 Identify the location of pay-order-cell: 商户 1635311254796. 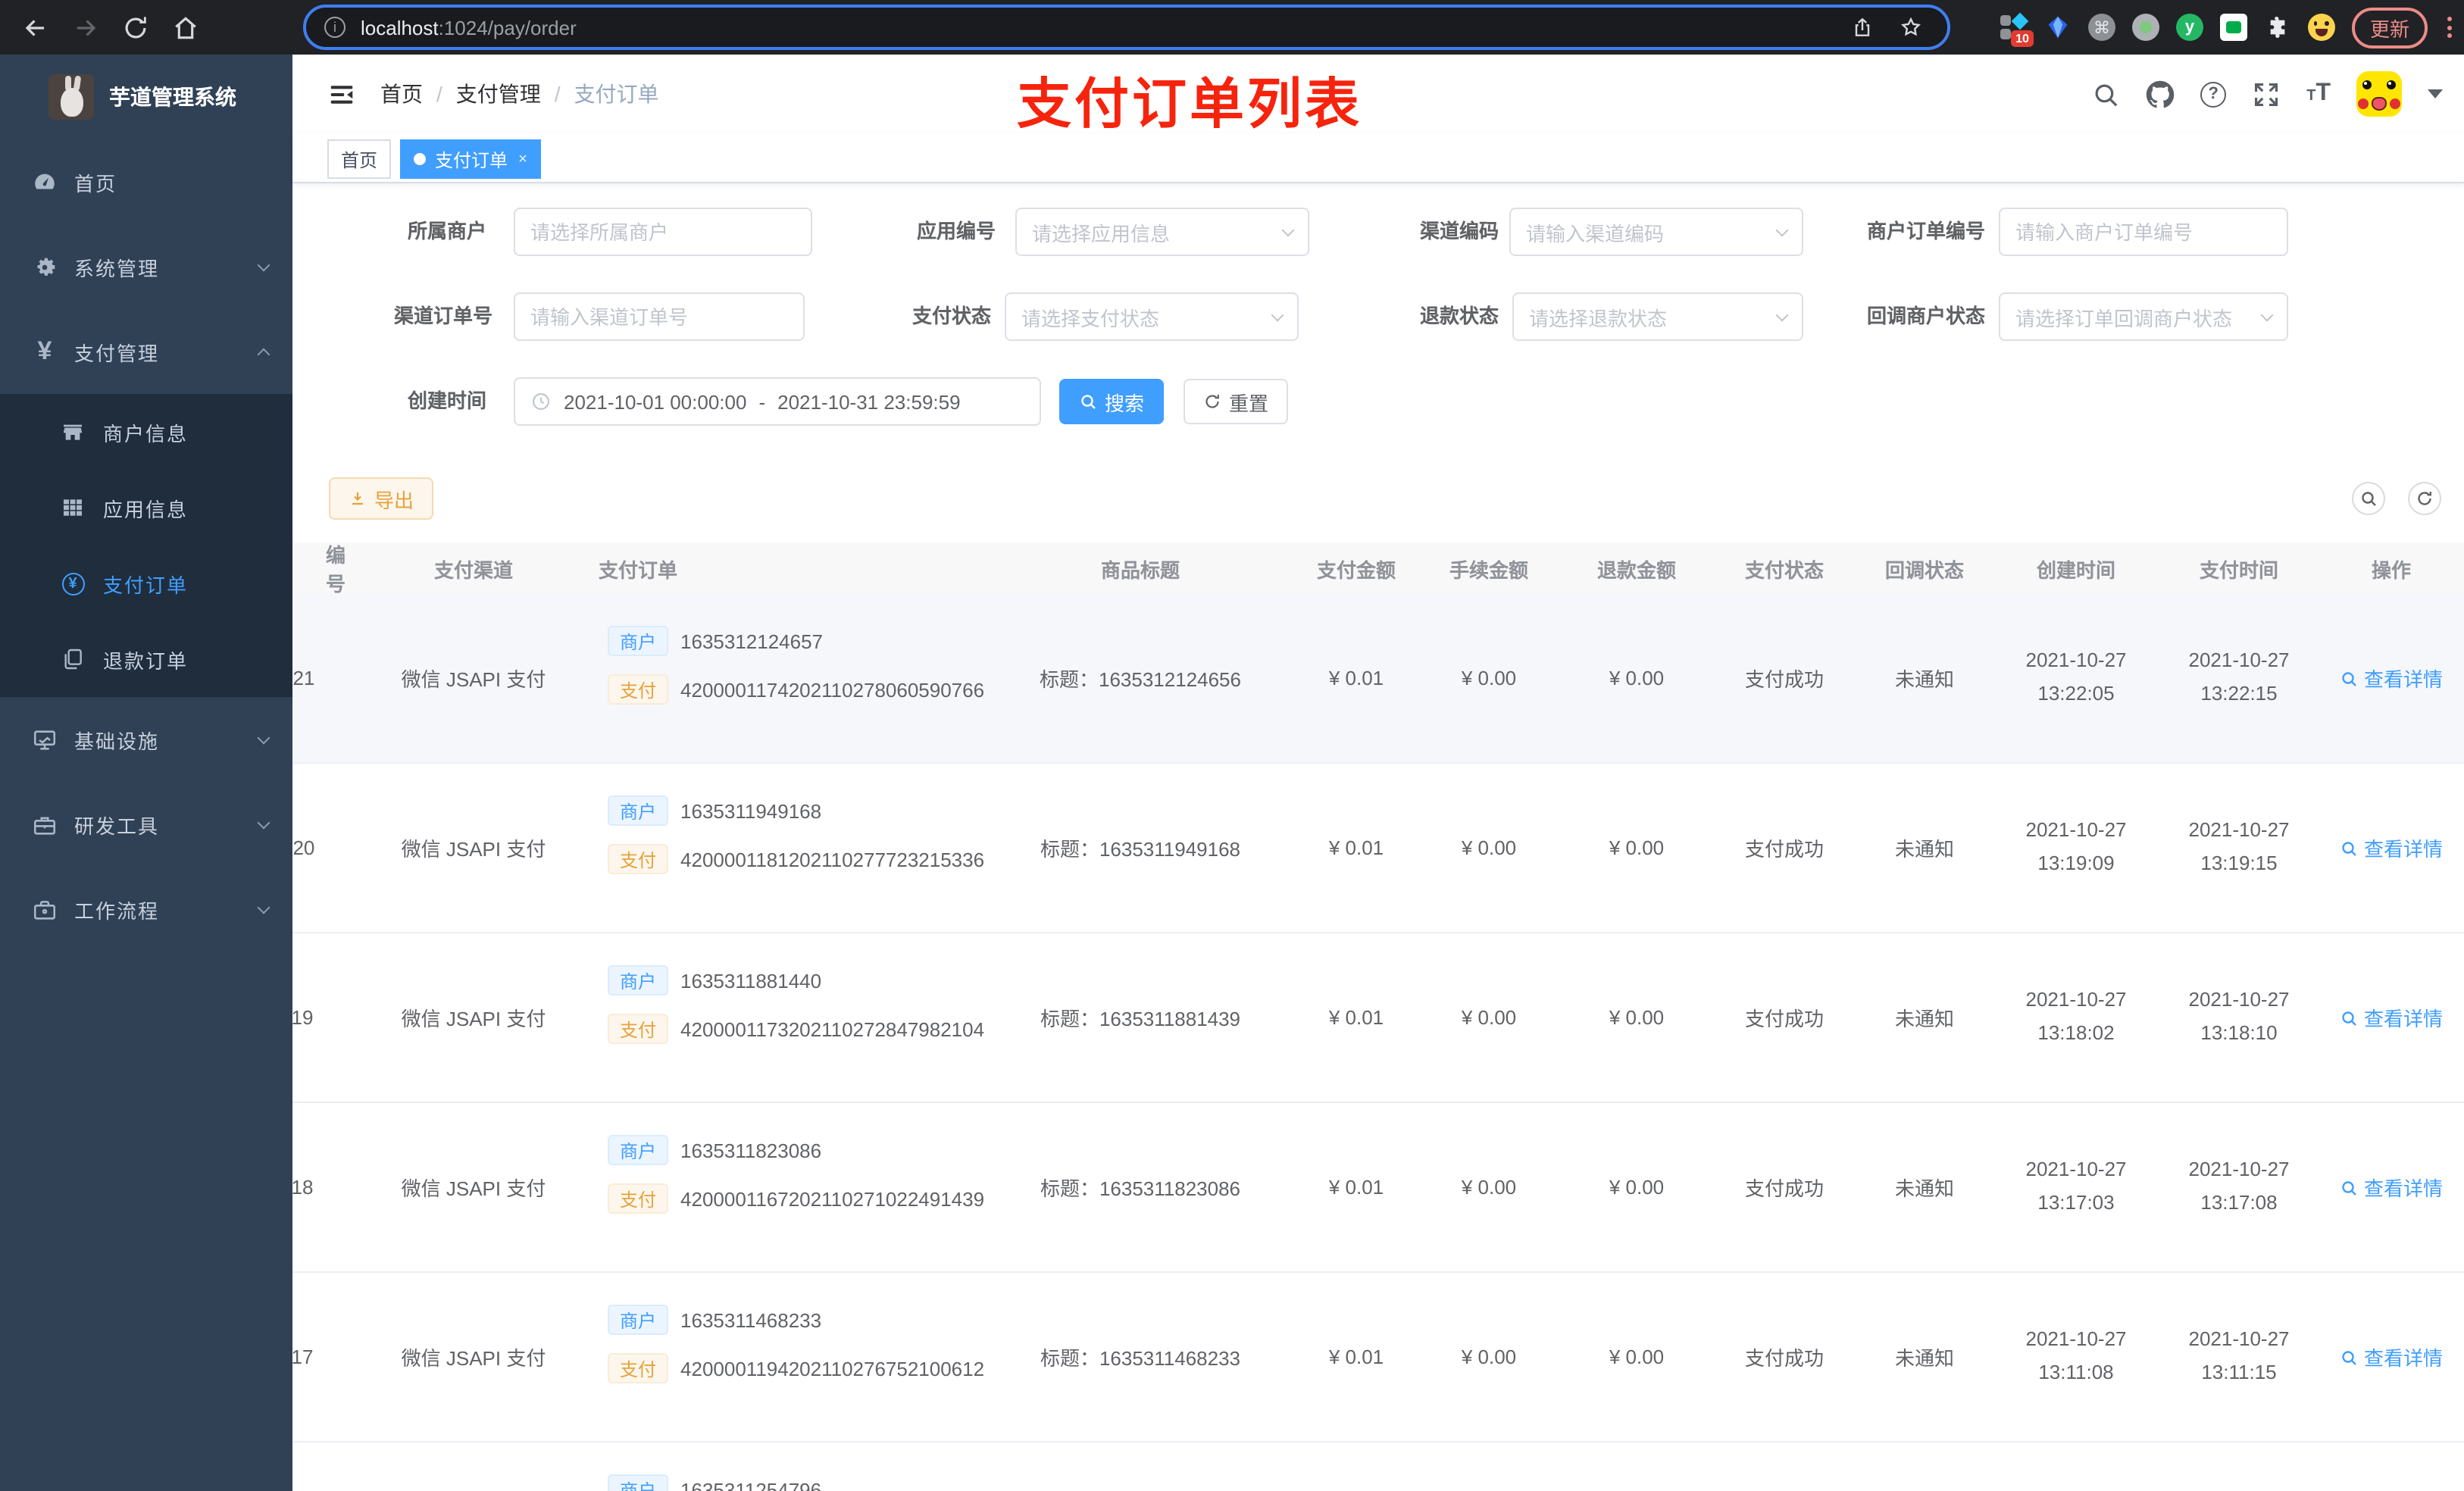
(784, 1467).